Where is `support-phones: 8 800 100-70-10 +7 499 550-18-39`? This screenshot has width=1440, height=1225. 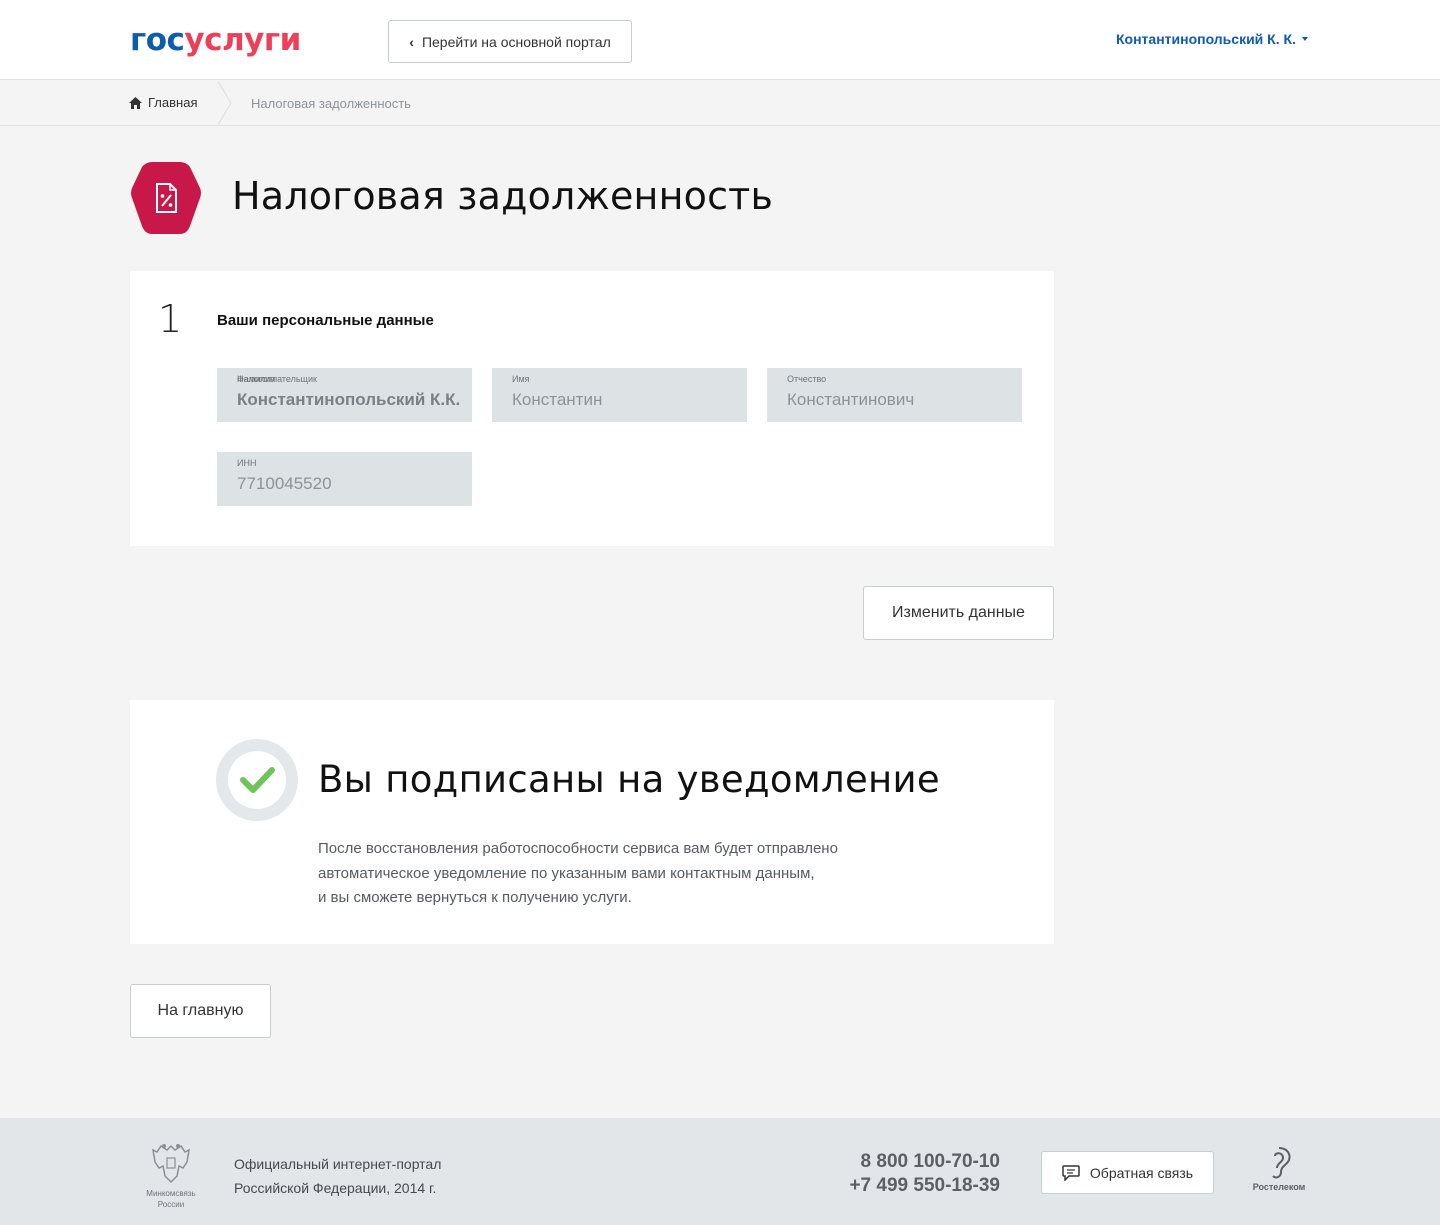
support-phones: 8 800 100-70-10 +7 499 550-18-39 is located at coordinates (900, 1174).